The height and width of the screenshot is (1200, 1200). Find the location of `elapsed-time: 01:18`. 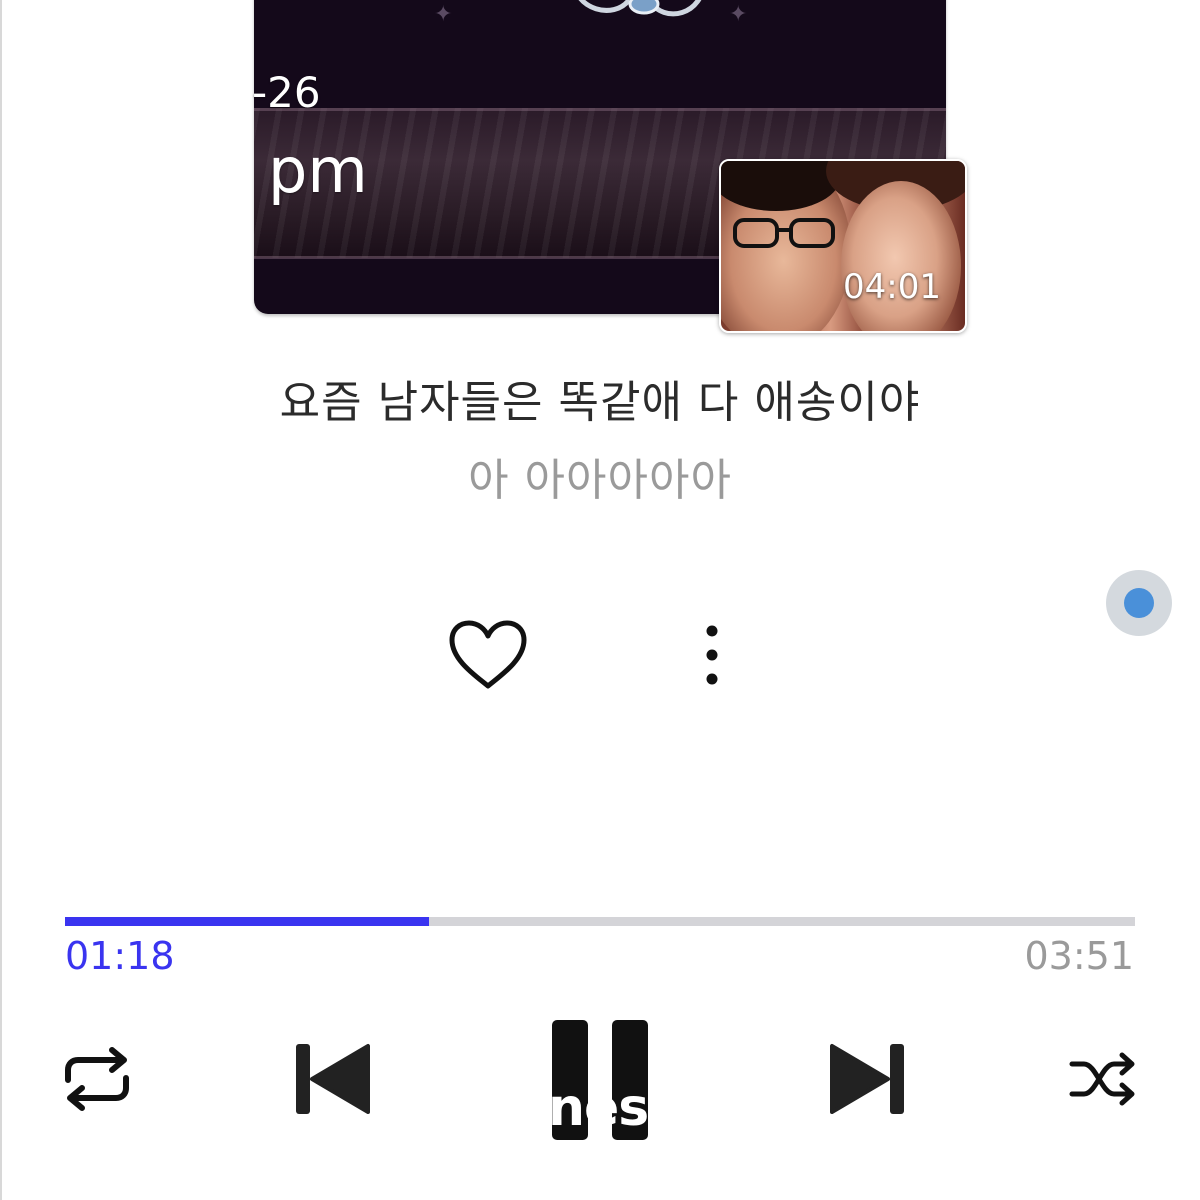

elapsed-time: 01:18 is located at coordinates (120, 956).